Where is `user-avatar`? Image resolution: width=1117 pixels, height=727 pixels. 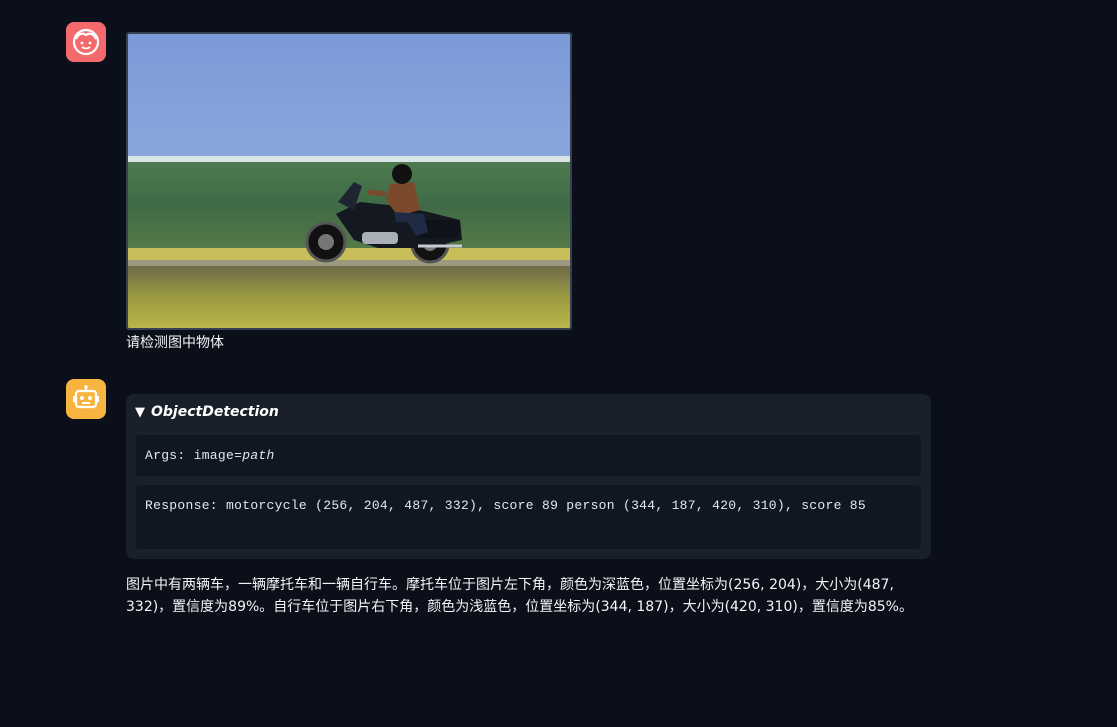
user-avatar is located at coordinates (86, 42).